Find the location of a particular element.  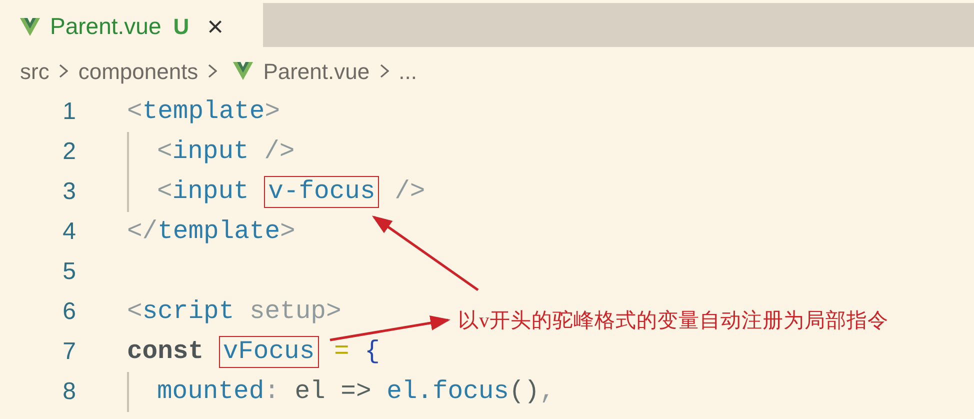

close-button: × is located at coordinates (215, 26).